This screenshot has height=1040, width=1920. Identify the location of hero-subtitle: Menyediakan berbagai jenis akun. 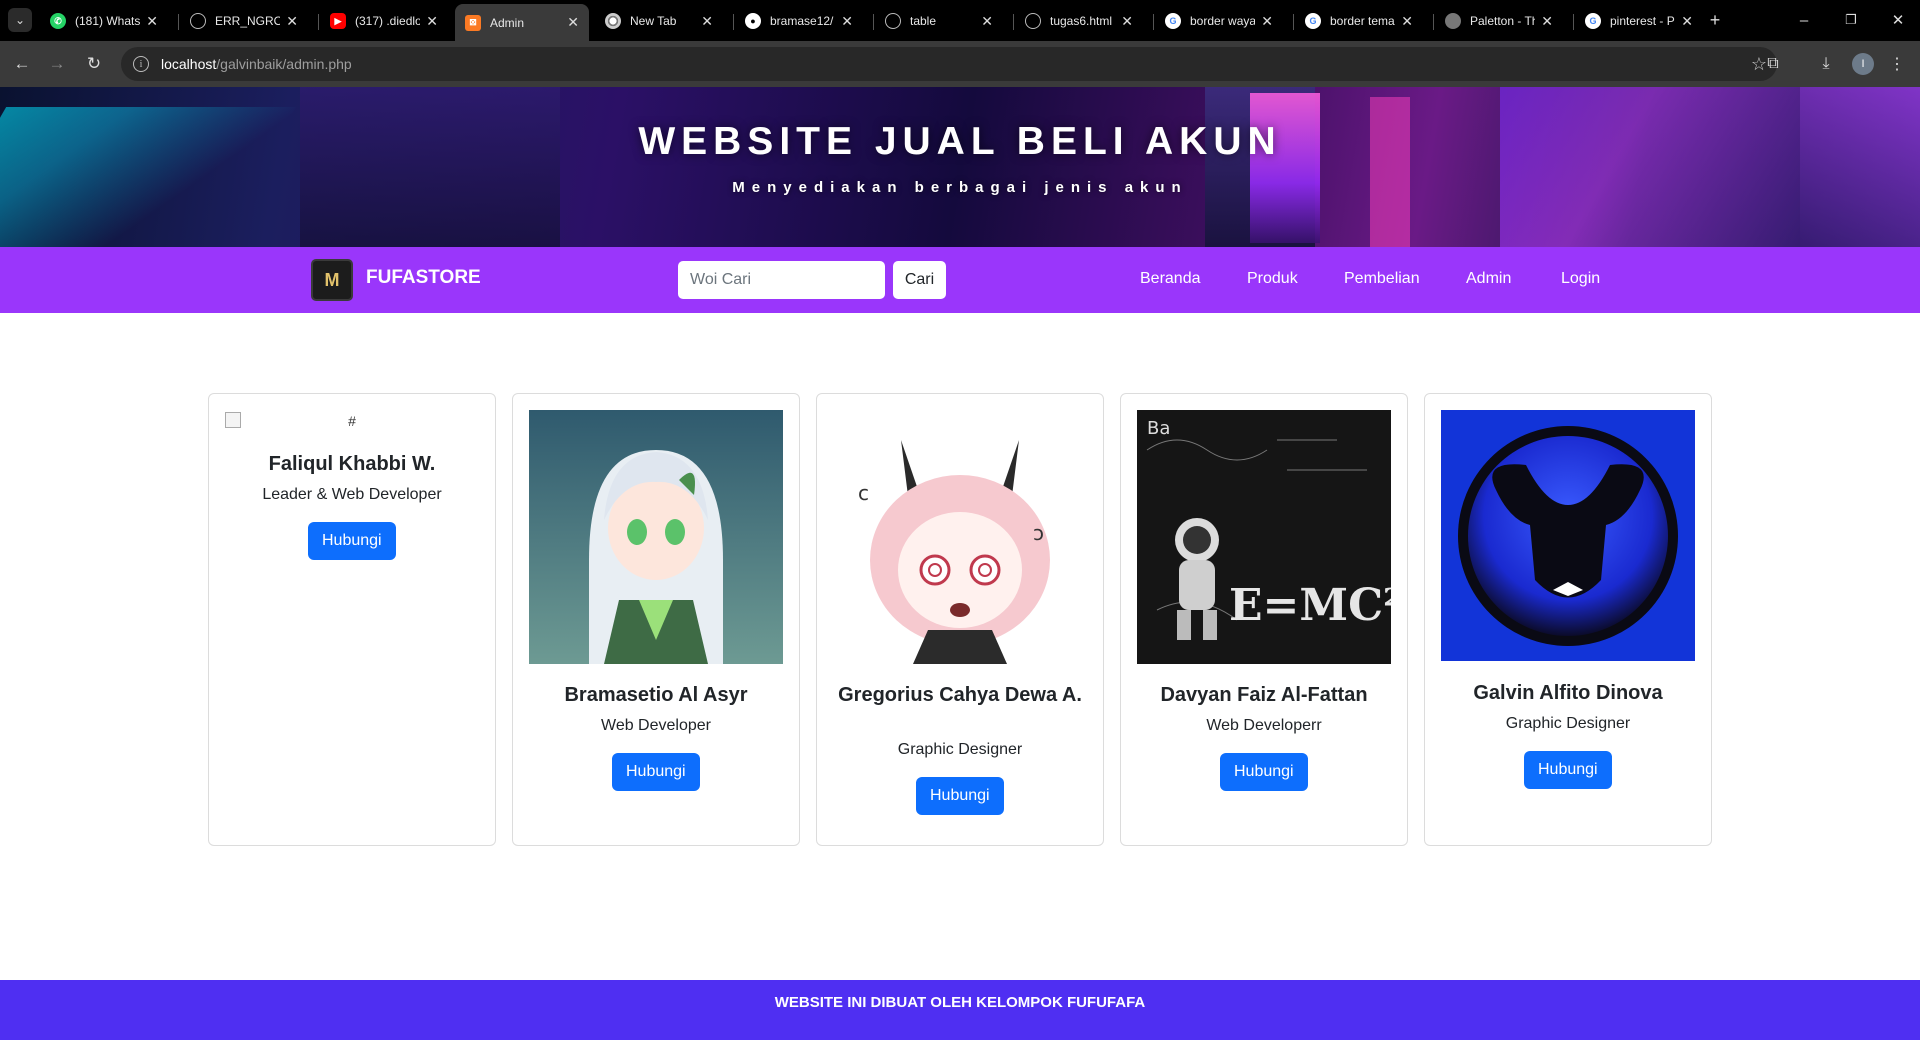
(960, 187).